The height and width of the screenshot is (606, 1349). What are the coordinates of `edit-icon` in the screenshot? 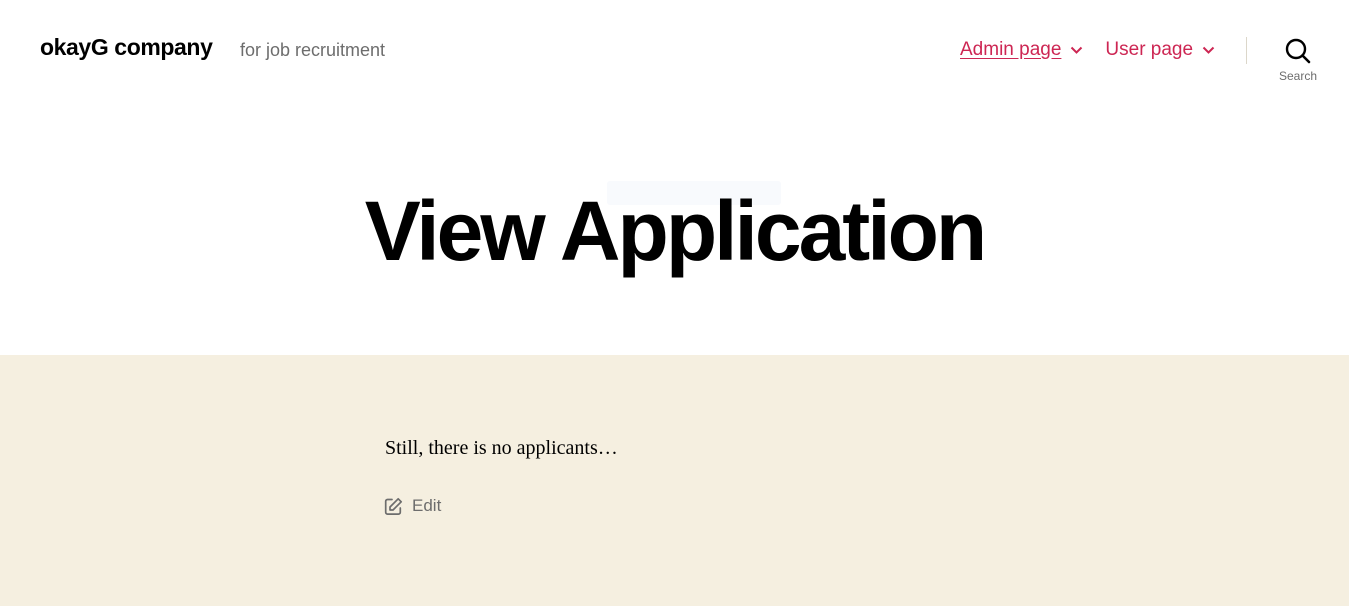 It's located at (393, 506).